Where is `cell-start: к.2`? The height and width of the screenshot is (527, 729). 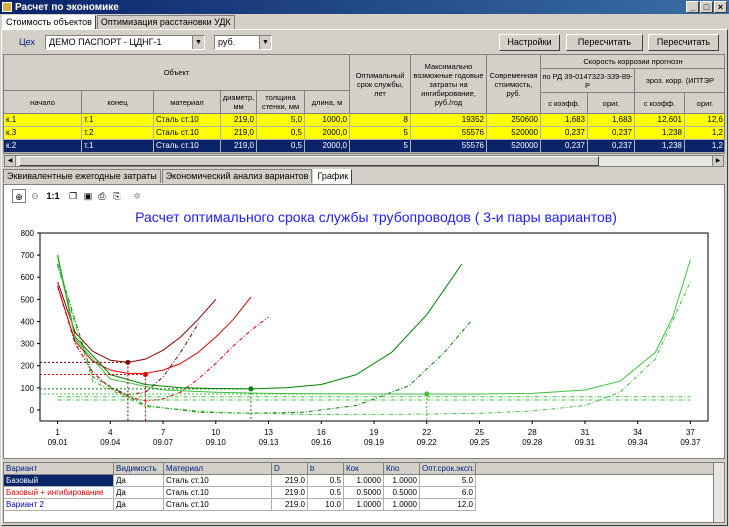 cell-start: к.2 is located at coordinates (43, 146).